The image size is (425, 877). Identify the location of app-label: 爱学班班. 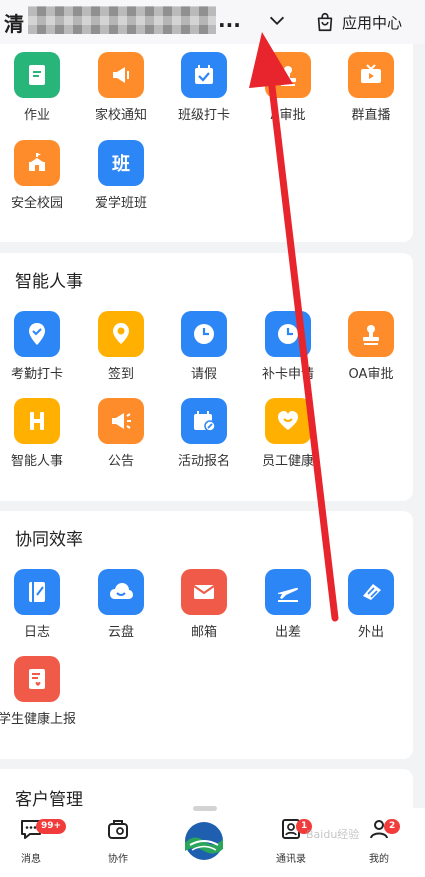
(120, 203).